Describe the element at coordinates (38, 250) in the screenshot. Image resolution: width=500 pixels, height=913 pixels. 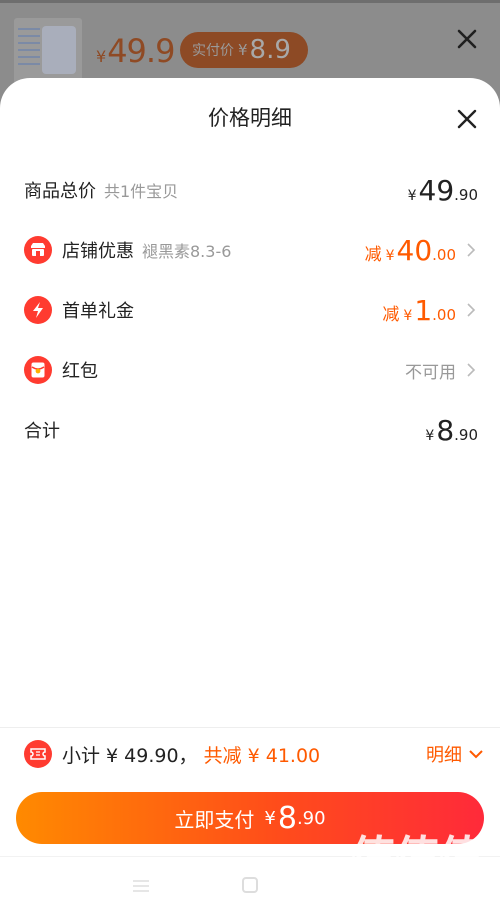
I see `shop-icon` at that location.